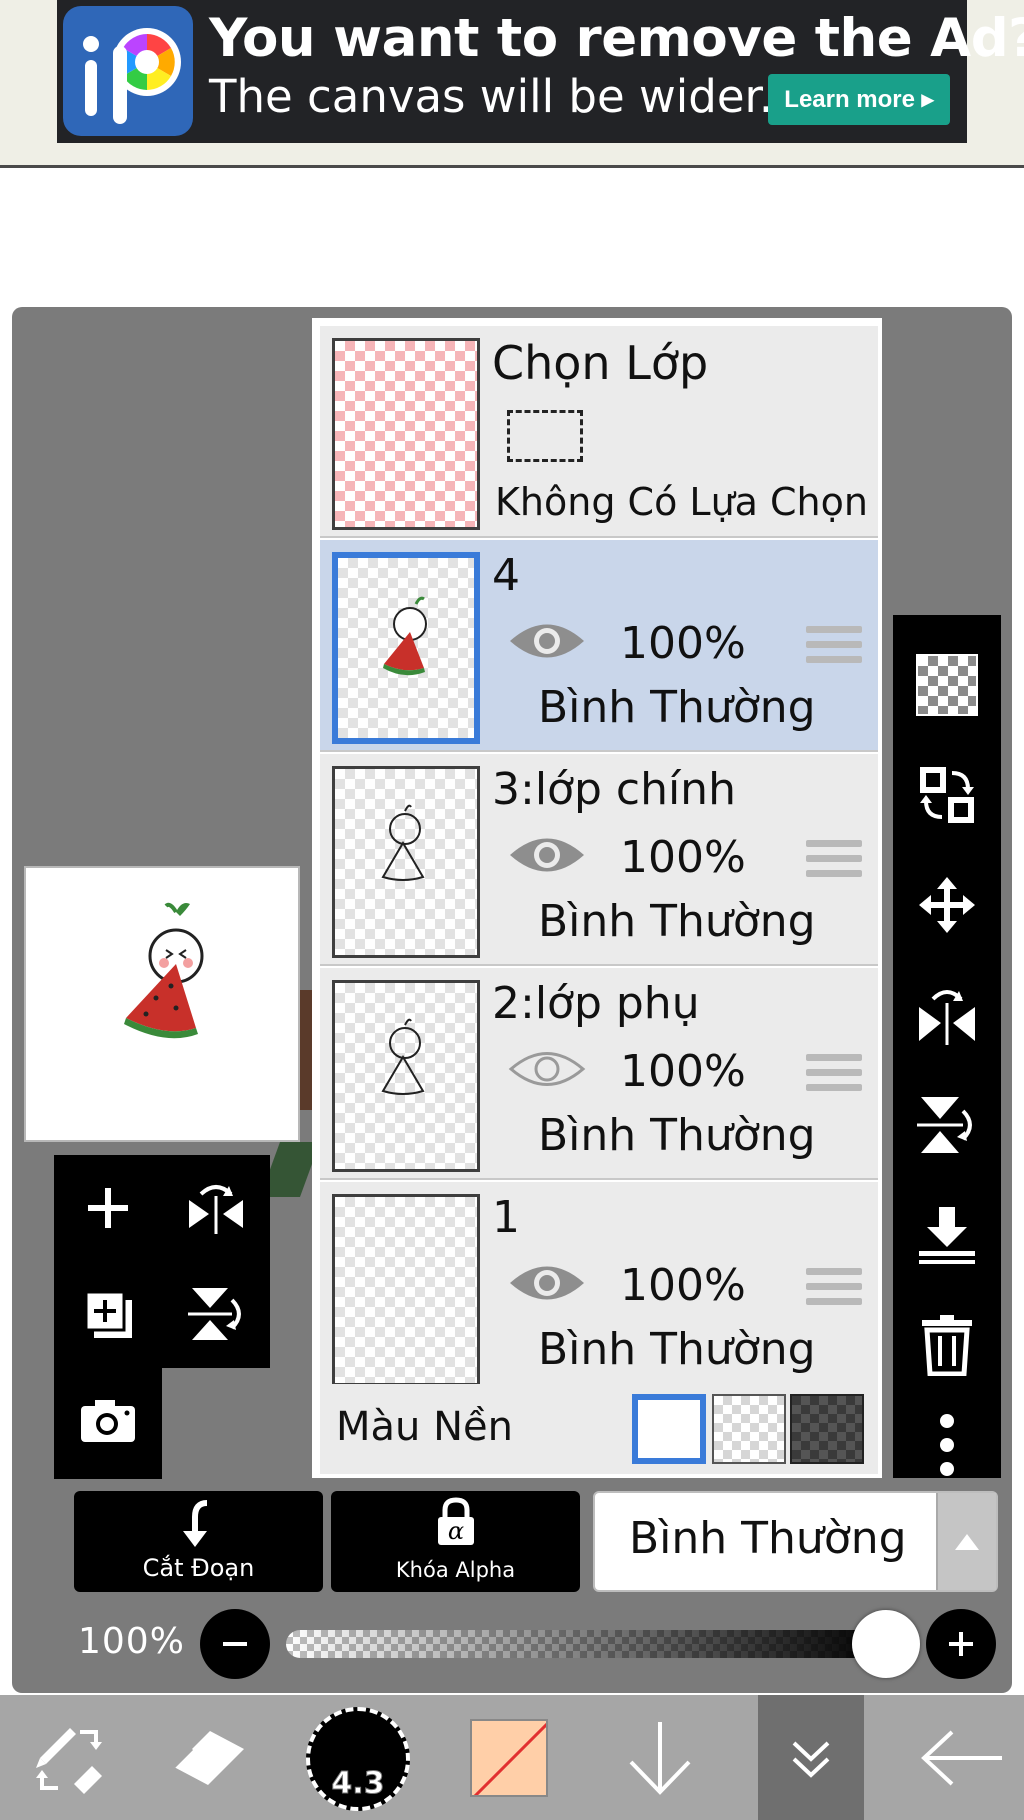 This screenshot has height=1820, width=1024. Describe the element at coordinates (599, 1288) in the screenshot. I see `layer-row-1: 1 100% Bình Thường` at that location.